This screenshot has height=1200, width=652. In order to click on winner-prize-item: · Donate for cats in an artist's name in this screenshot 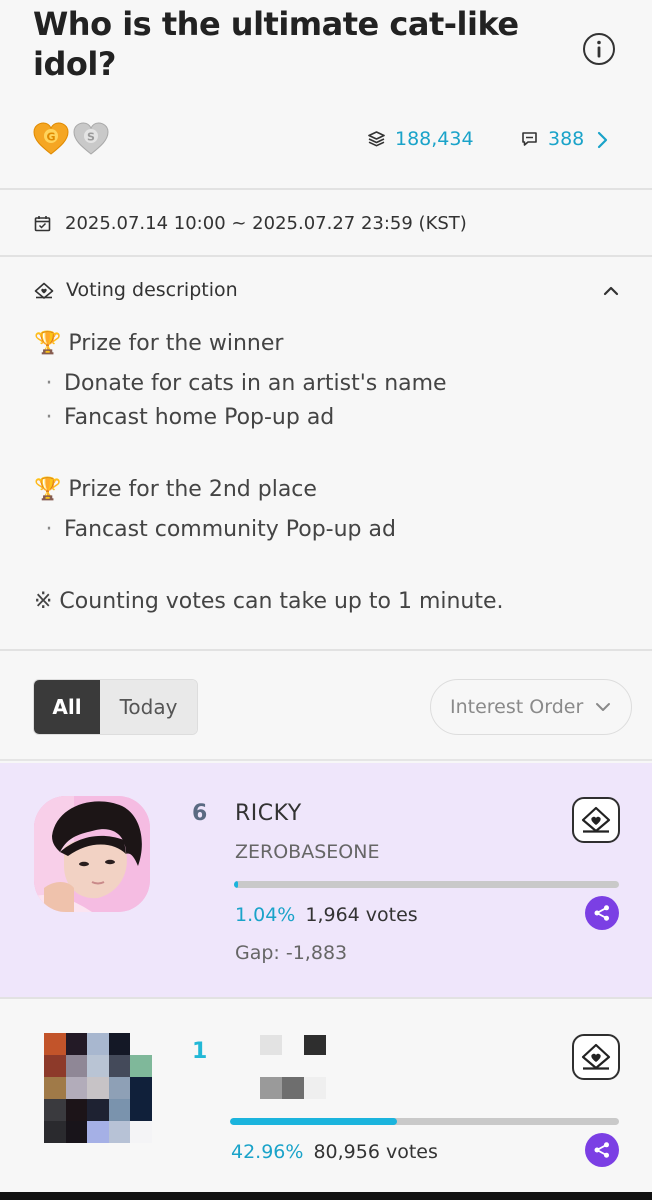, I will do `click(240, 383)`.